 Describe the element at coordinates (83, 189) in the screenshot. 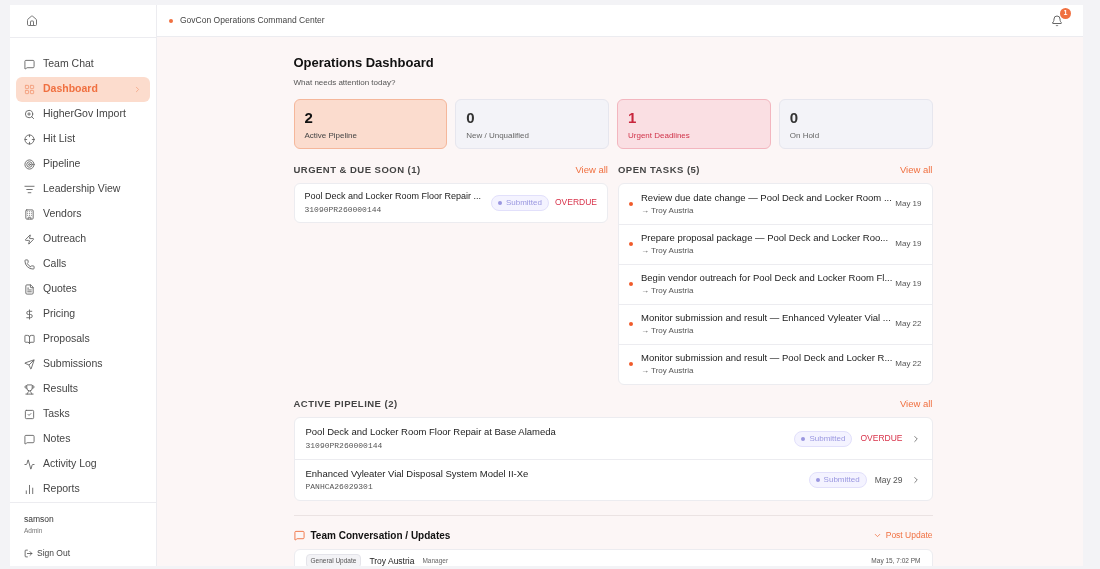

I see `sidebar-item: Leadership View` at that location.